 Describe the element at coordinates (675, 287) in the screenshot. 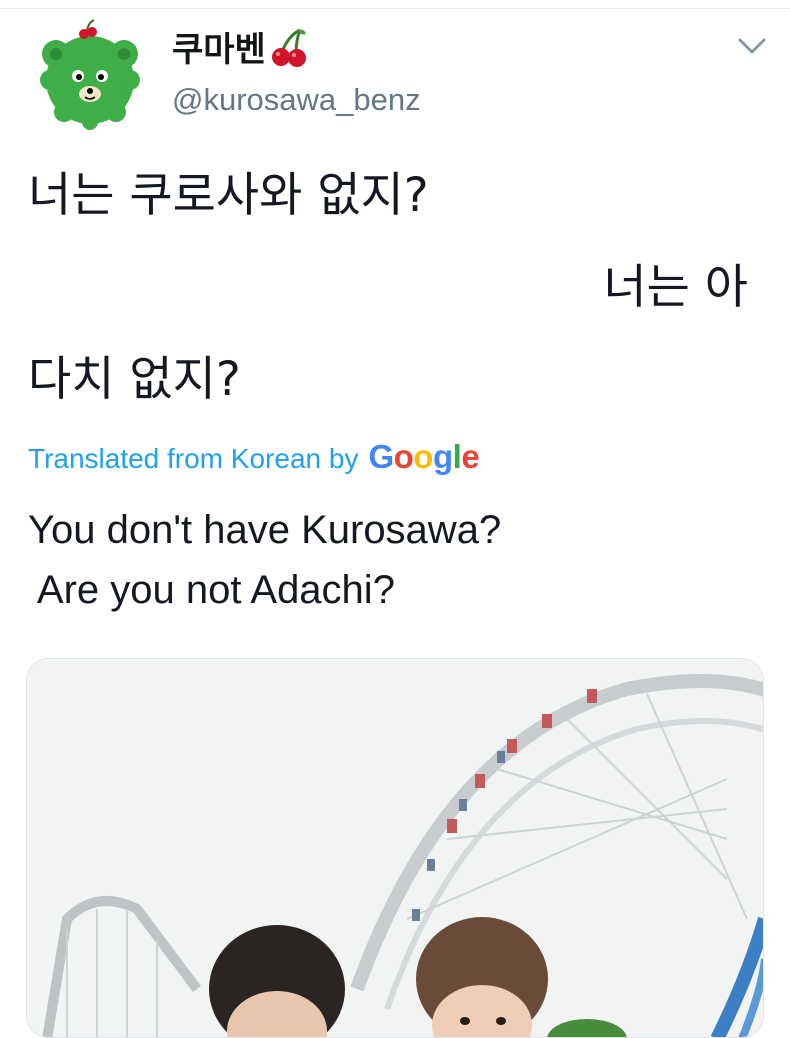

I see `tweet-text-line: 너는 아` at that location.